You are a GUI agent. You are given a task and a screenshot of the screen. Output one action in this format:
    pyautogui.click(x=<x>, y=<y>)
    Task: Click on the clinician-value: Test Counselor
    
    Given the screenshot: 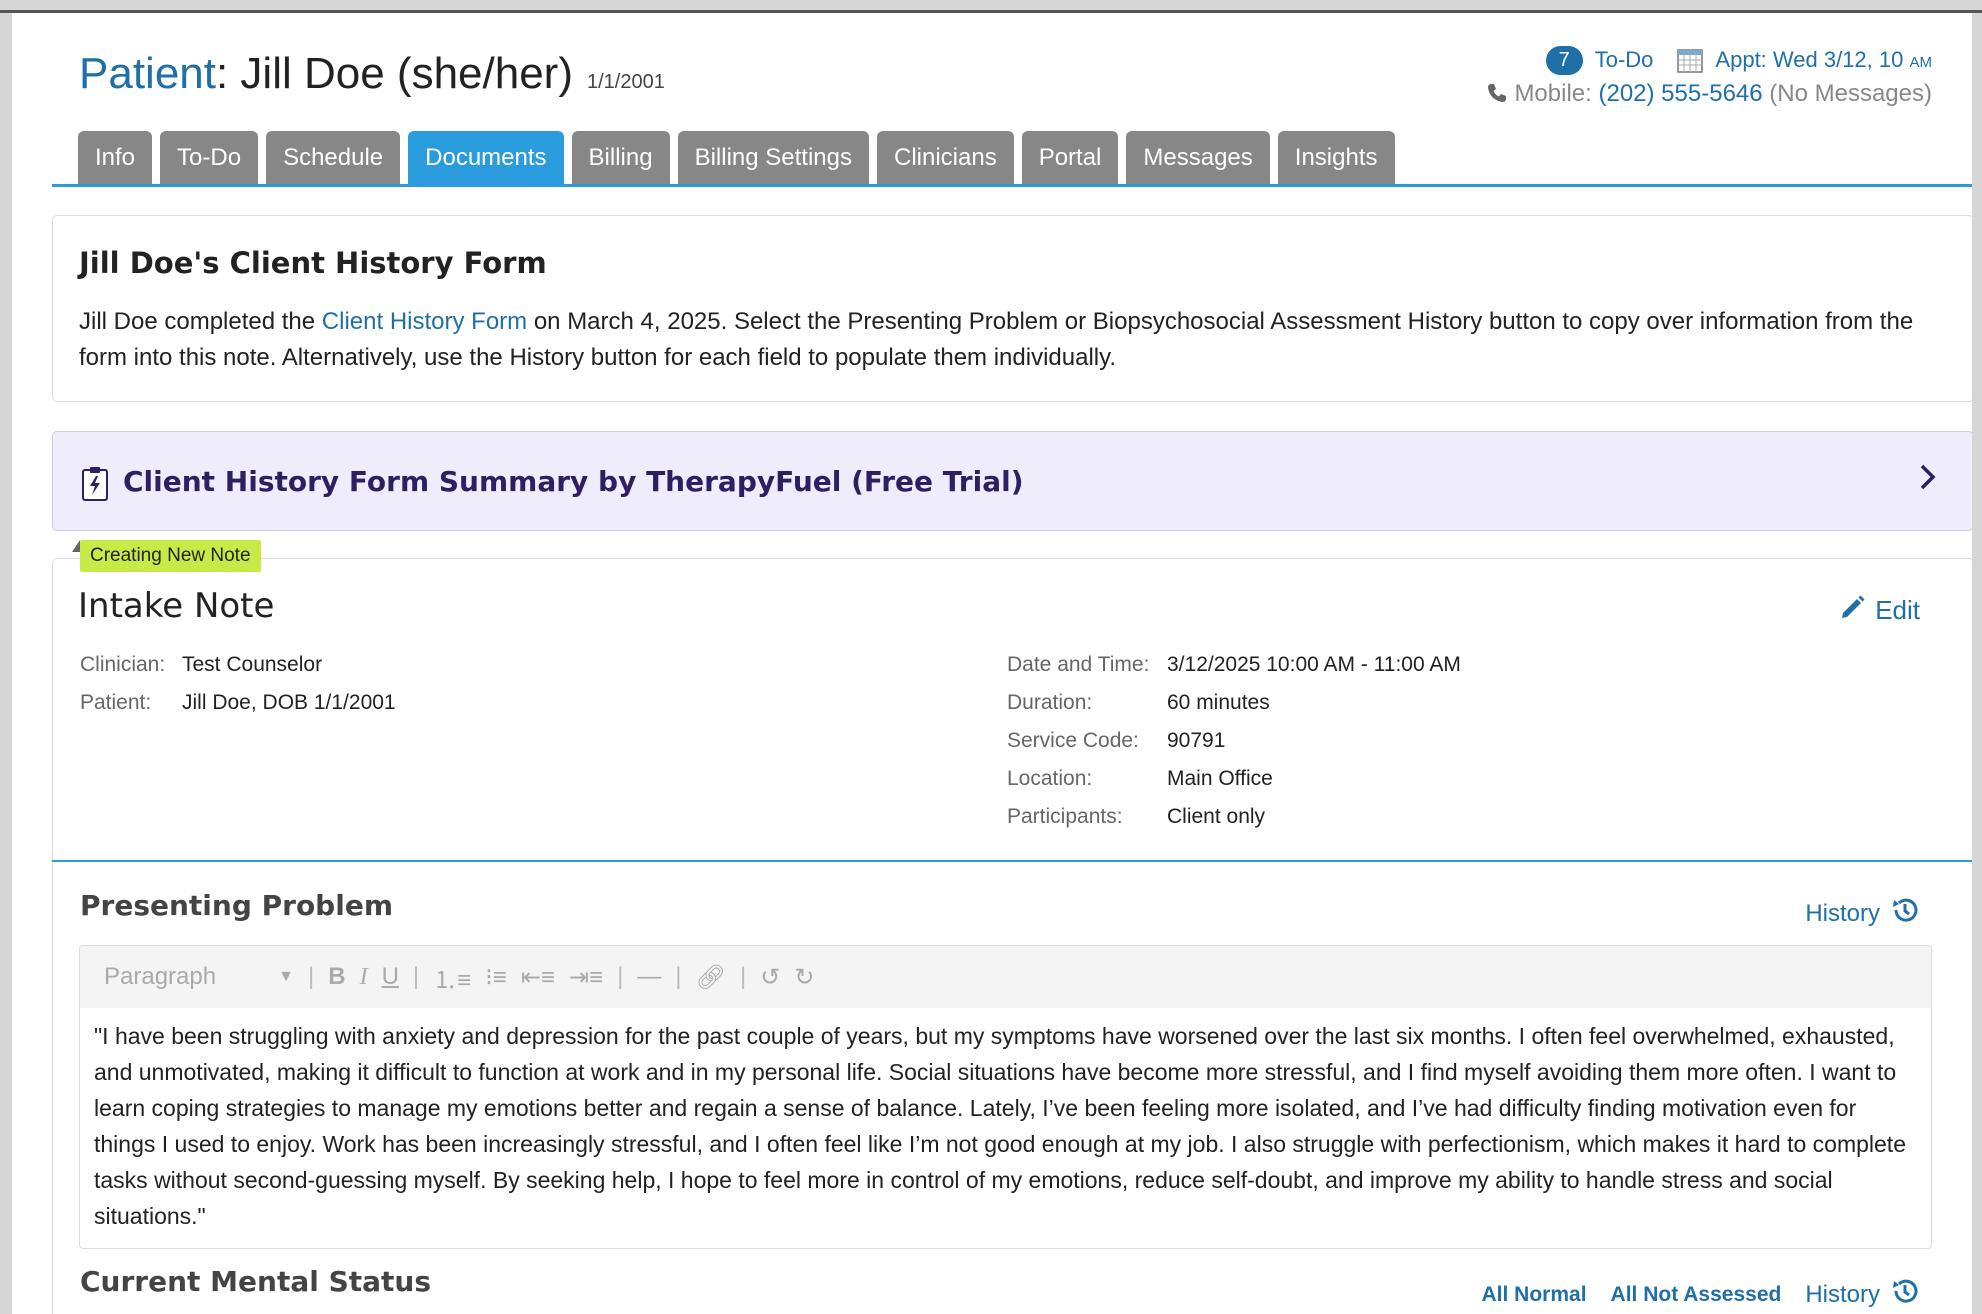 What is the action you would take?
    pyautogui.click(x=252, y=664)
    